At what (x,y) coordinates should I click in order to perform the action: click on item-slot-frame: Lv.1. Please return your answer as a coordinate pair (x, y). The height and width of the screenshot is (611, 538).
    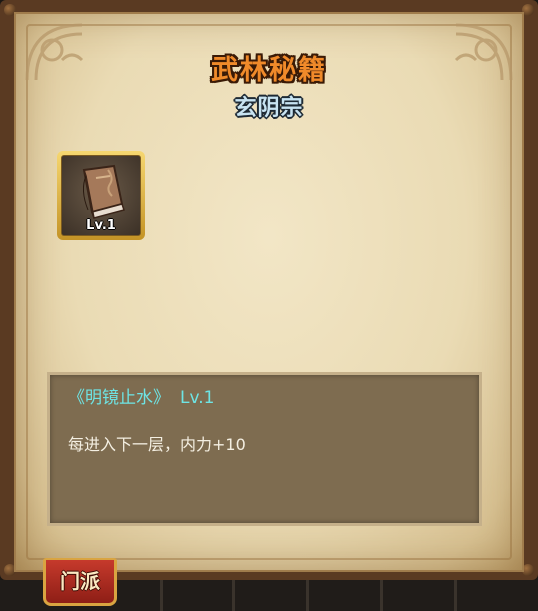
    Looking at the image, I should click on (101, 195).